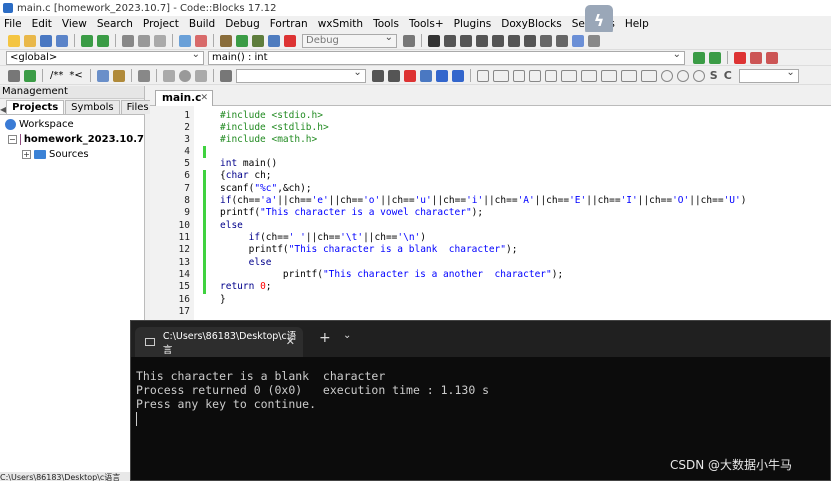 This screenshot has width=831, height=481. What do you see at coordinates (200, 75) in the screenshot?
I see `next-breakpoint-icon` at bounding box center [200, 75].